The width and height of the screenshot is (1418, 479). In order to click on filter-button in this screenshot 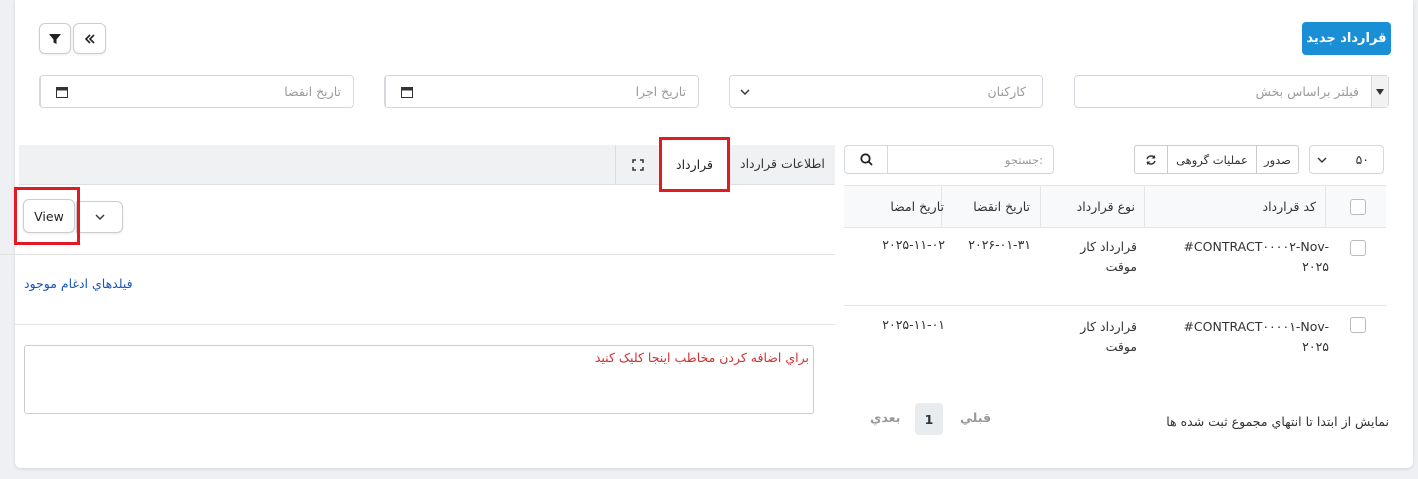, I will do `click(55, 38)`.